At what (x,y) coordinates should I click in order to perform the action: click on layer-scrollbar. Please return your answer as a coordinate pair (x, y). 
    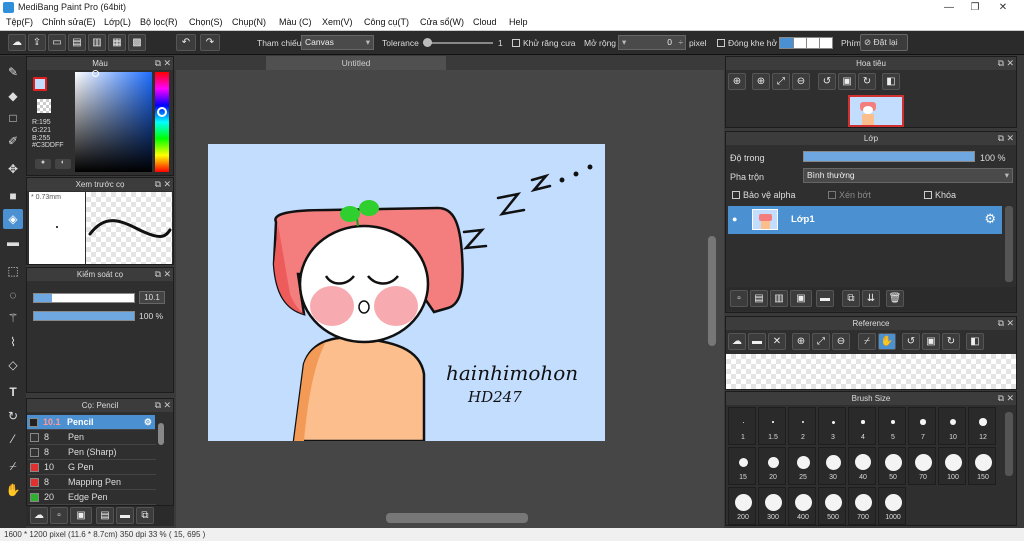
    Looking at the image, I should click on (1009, 244).